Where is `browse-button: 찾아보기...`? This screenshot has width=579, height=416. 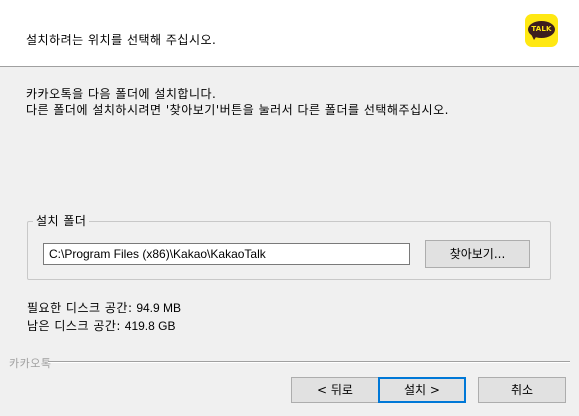 browse-button: 찾아보기... is located at coordinates (477, 254).